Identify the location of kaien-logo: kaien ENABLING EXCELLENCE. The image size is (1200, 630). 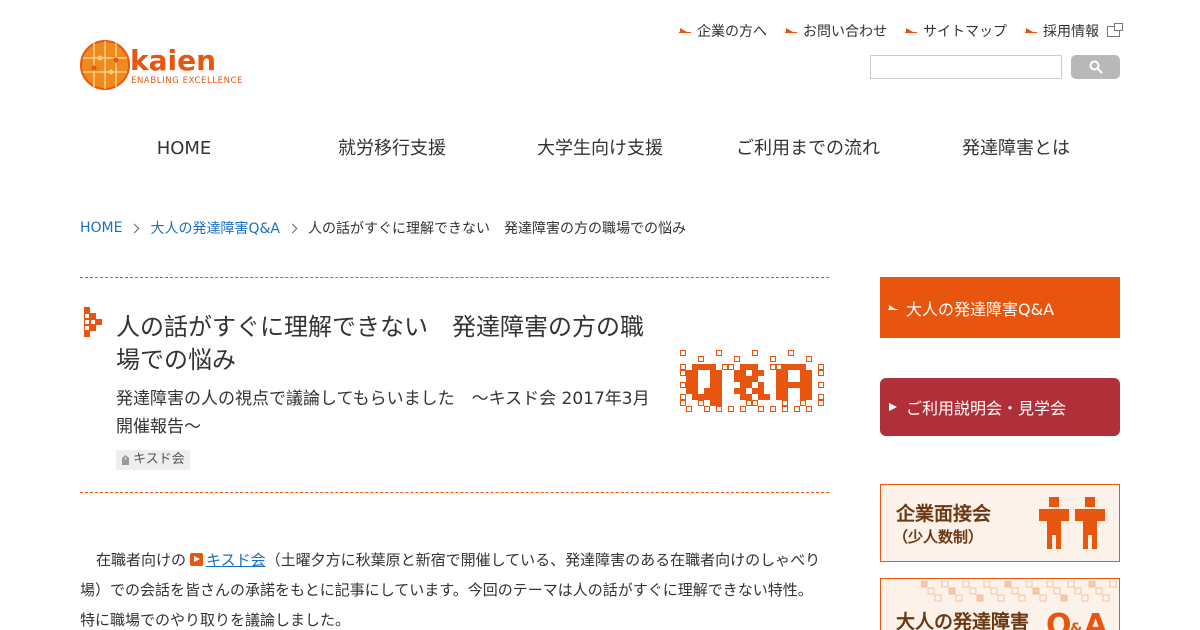
(170, 67).